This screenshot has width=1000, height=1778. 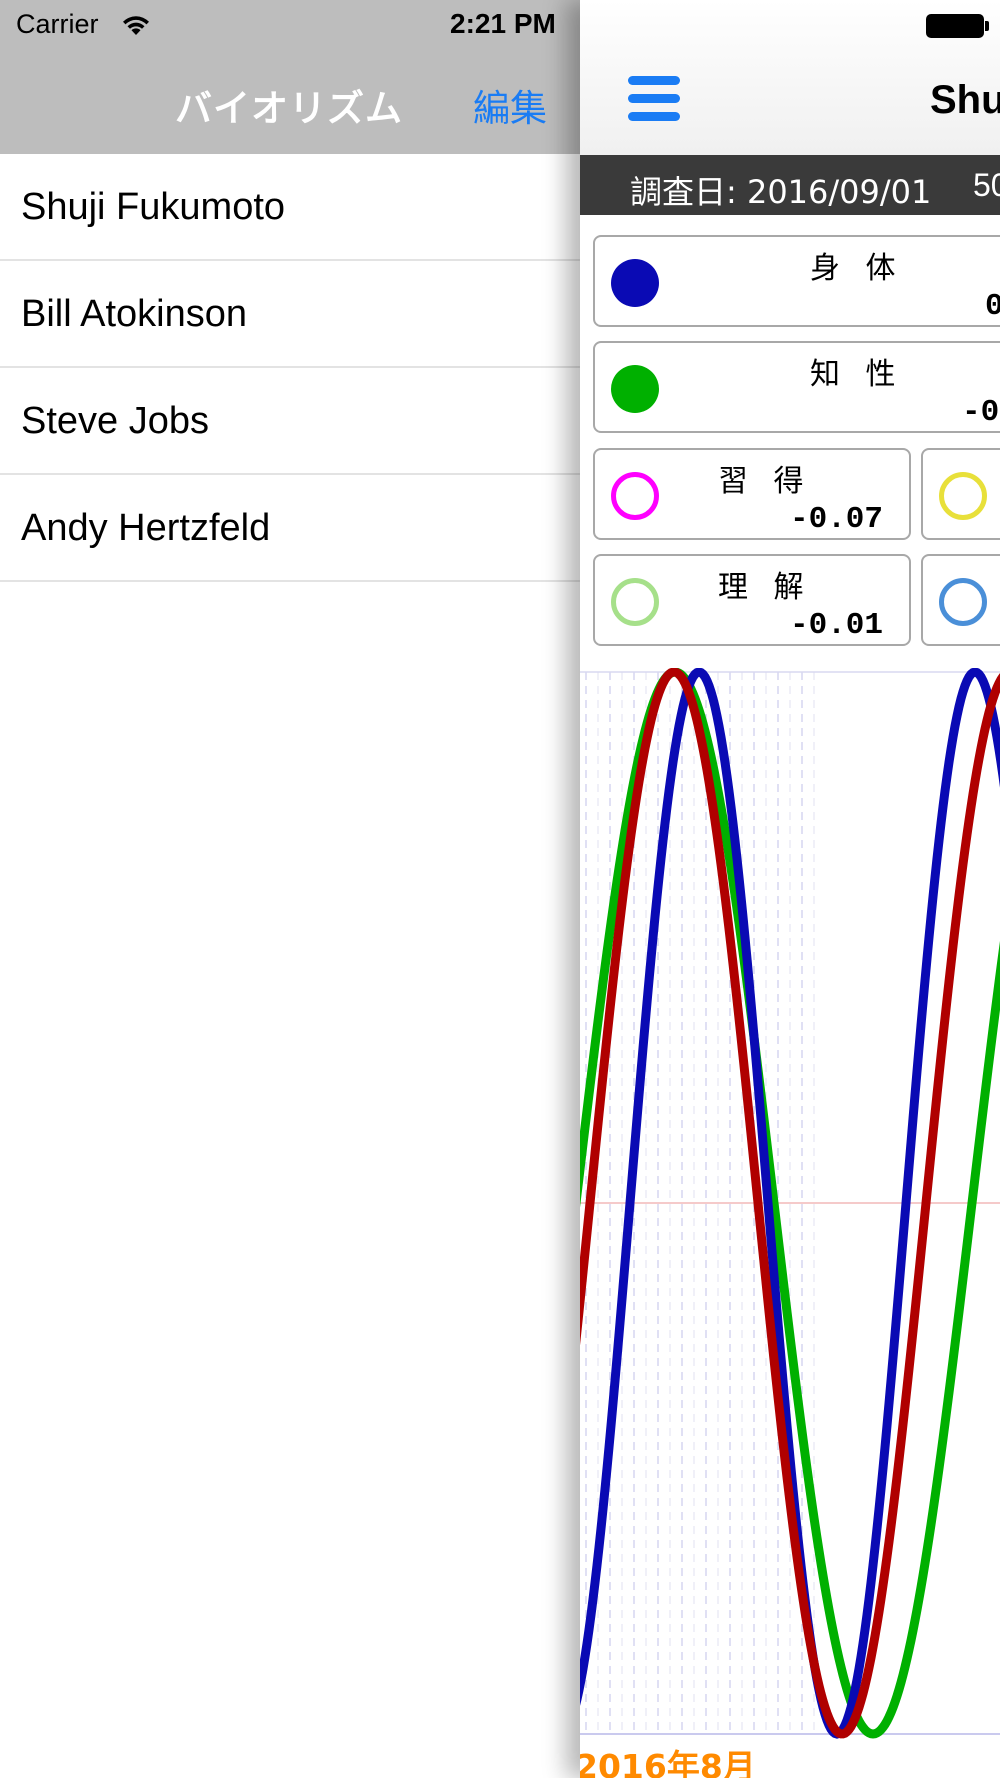 I want to click on person-name: Steve Jobs, so click(x=115, y=421).